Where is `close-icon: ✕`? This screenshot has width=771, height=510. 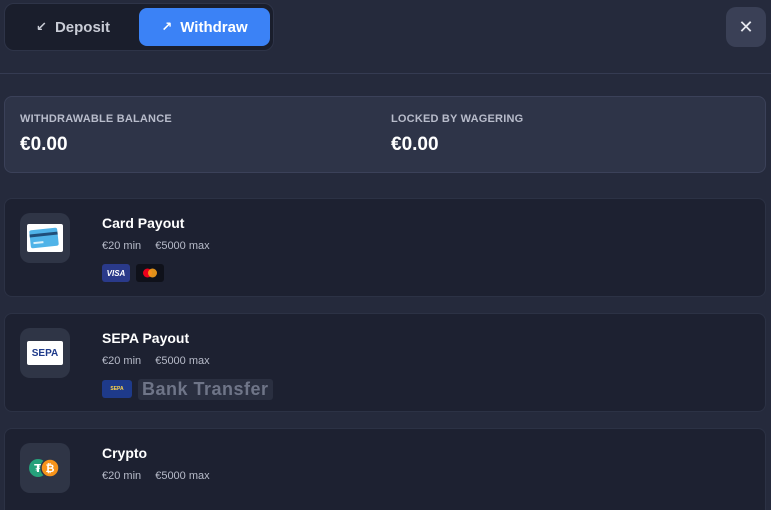
close-icon: ✕ is located at coordinates (746, 26).